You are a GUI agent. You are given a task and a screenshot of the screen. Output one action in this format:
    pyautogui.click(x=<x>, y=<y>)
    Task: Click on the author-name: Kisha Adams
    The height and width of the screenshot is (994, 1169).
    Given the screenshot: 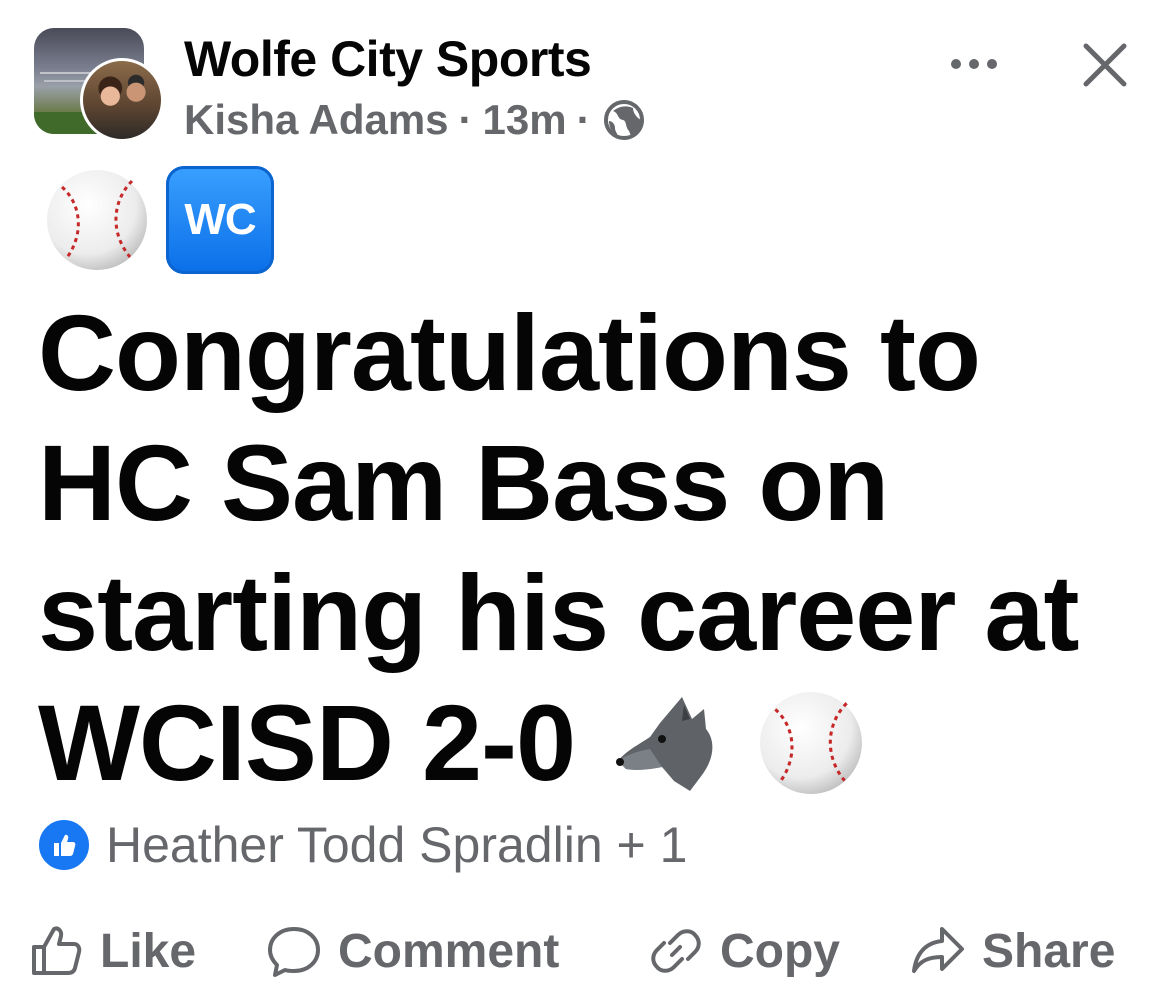 What is the action you would take?
    pyautogui.click(x=316, y=120)
    